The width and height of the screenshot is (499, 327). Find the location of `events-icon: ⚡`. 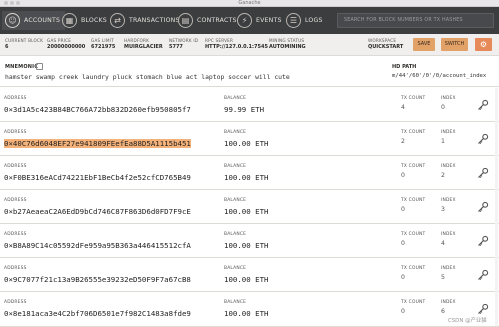

events-icon: ⚡ is located at coordinates (244, 20).